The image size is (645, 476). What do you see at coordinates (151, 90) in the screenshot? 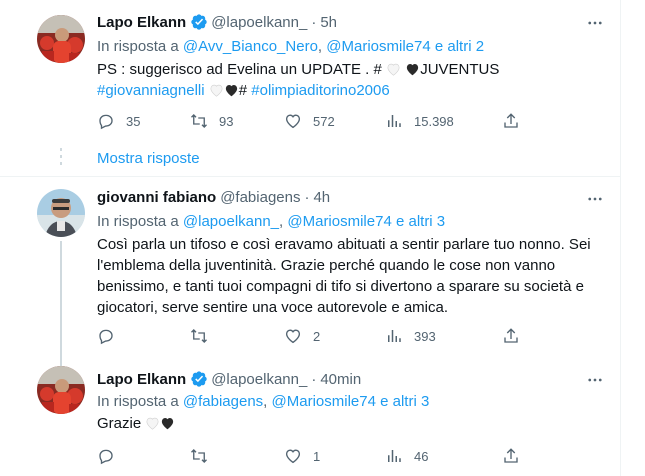
I see `hashtag-link: #giovanniagnelli` at bounding box center [151, 90].